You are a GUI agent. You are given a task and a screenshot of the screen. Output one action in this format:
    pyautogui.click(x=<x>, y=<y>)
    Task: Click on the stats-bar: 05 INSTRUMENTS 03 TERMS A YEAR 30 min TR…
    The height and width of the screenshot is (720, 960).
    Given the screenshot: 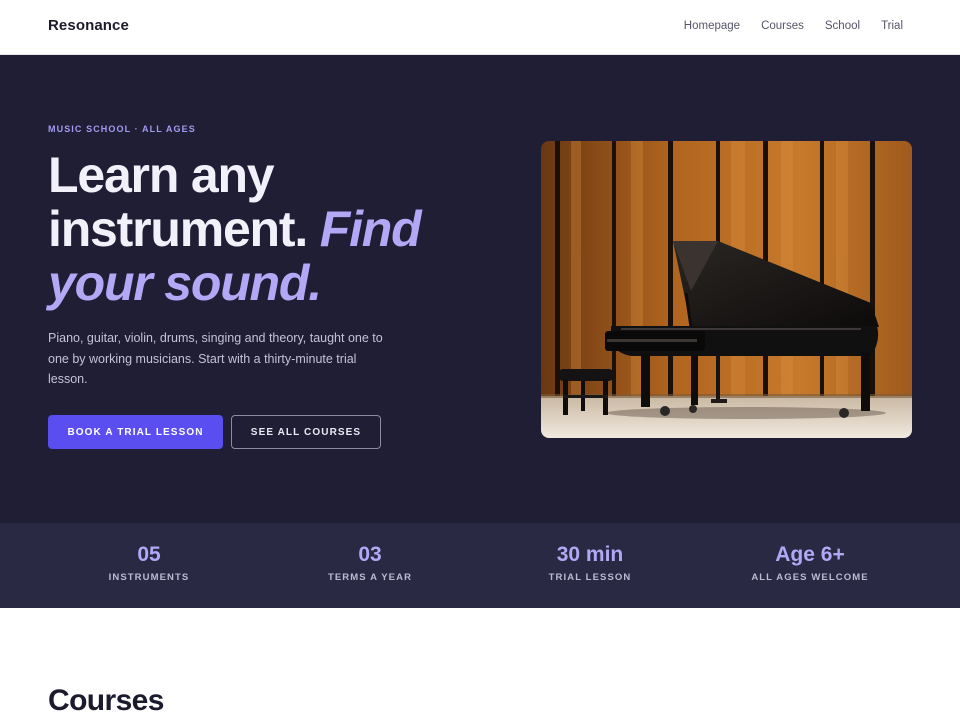 What is the action you would take?
    pyautogui.click(x=480, y=565)
    